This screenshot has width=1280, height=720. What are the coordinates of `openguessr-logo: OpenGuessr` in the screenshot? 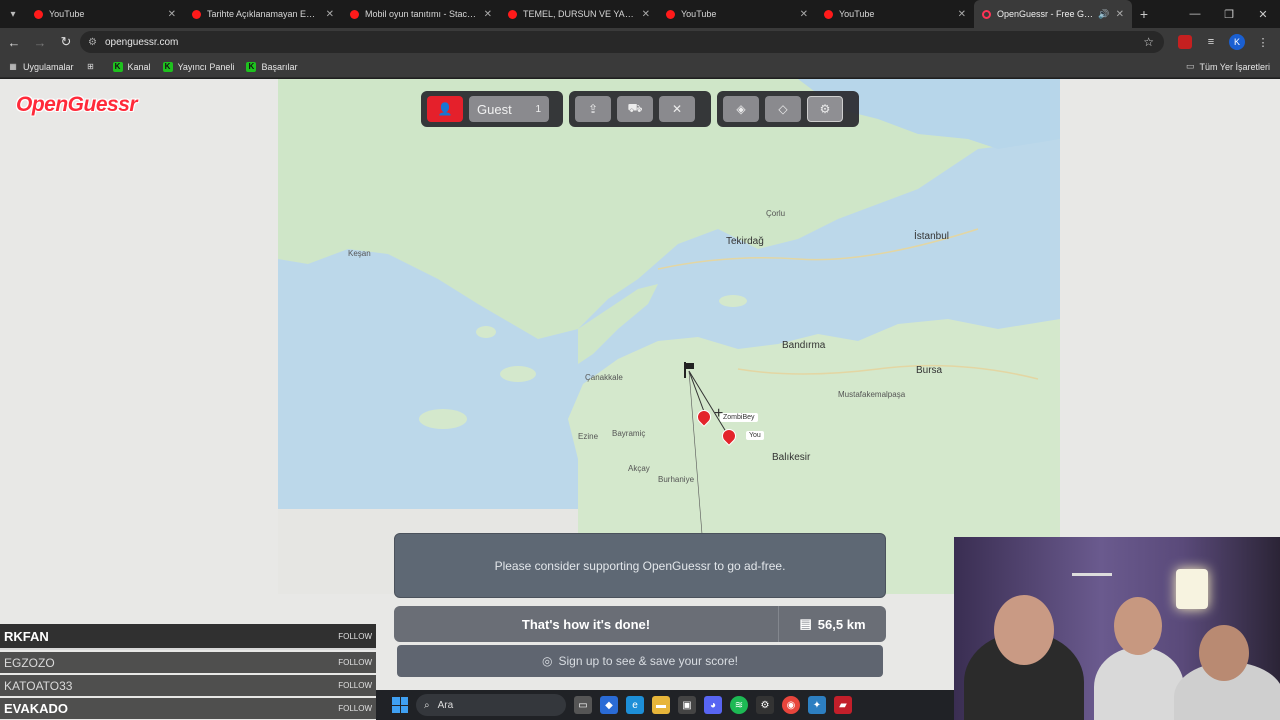 It's located at (77, 105).